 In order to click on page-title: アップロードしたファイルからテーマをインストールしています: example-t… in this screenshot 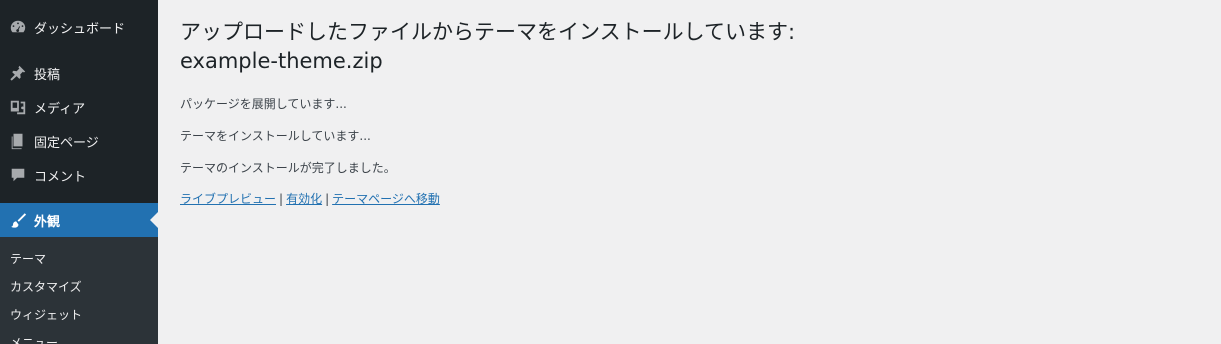, I will do `click(680, 47)`.